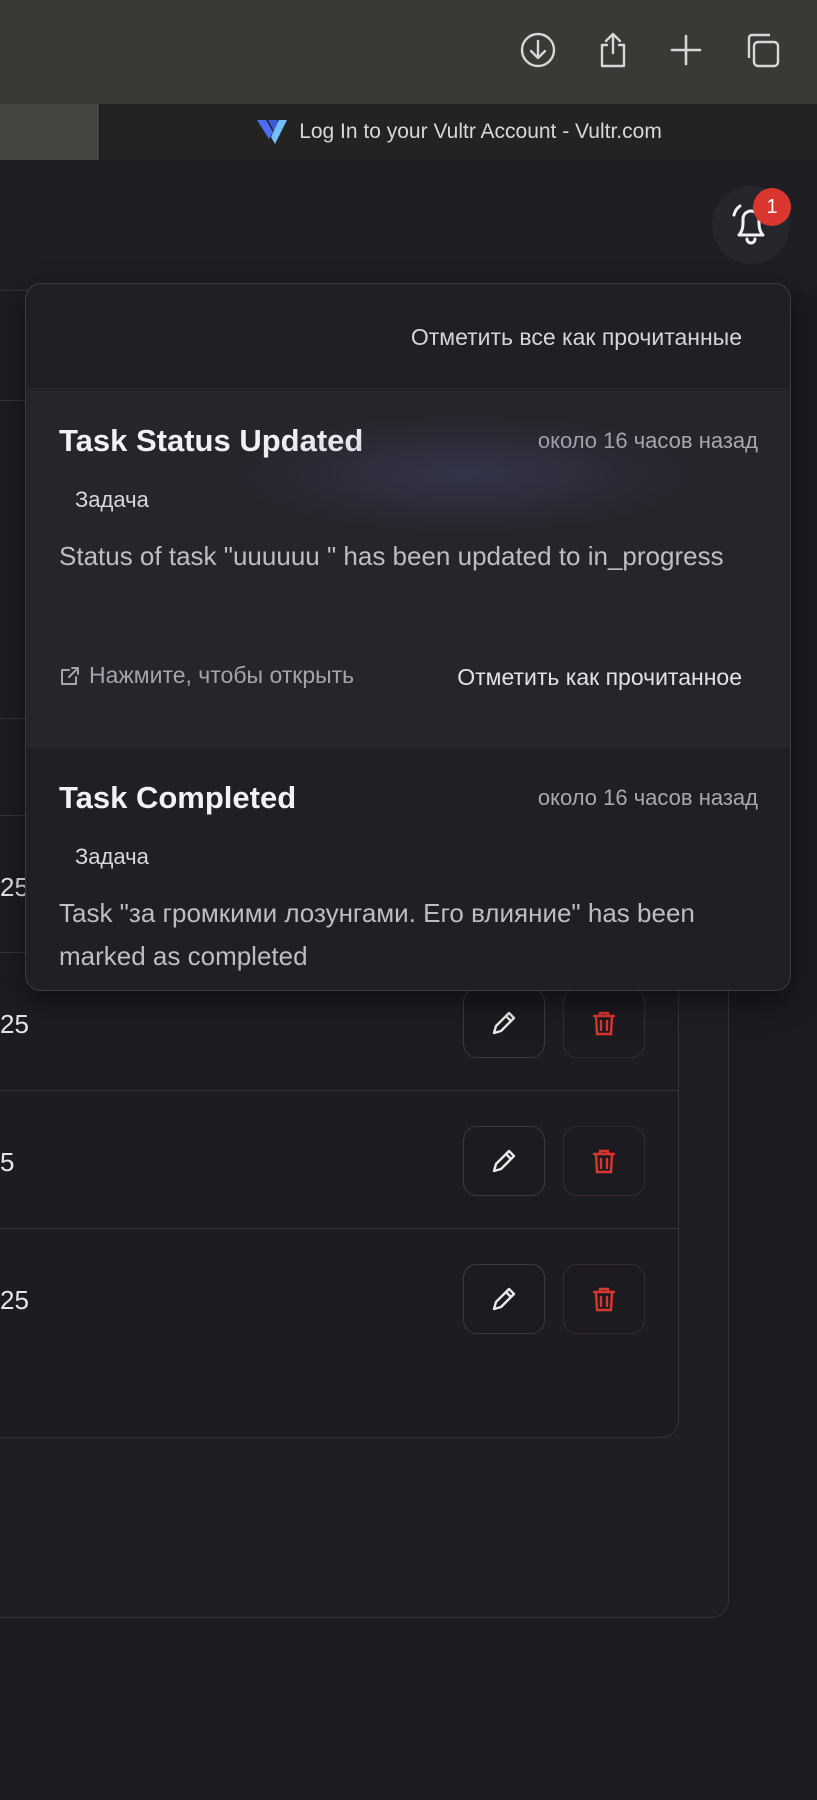  I want to click on tab-active: Log In to your Vultr Account - Vultr.com, so click(458, 132).